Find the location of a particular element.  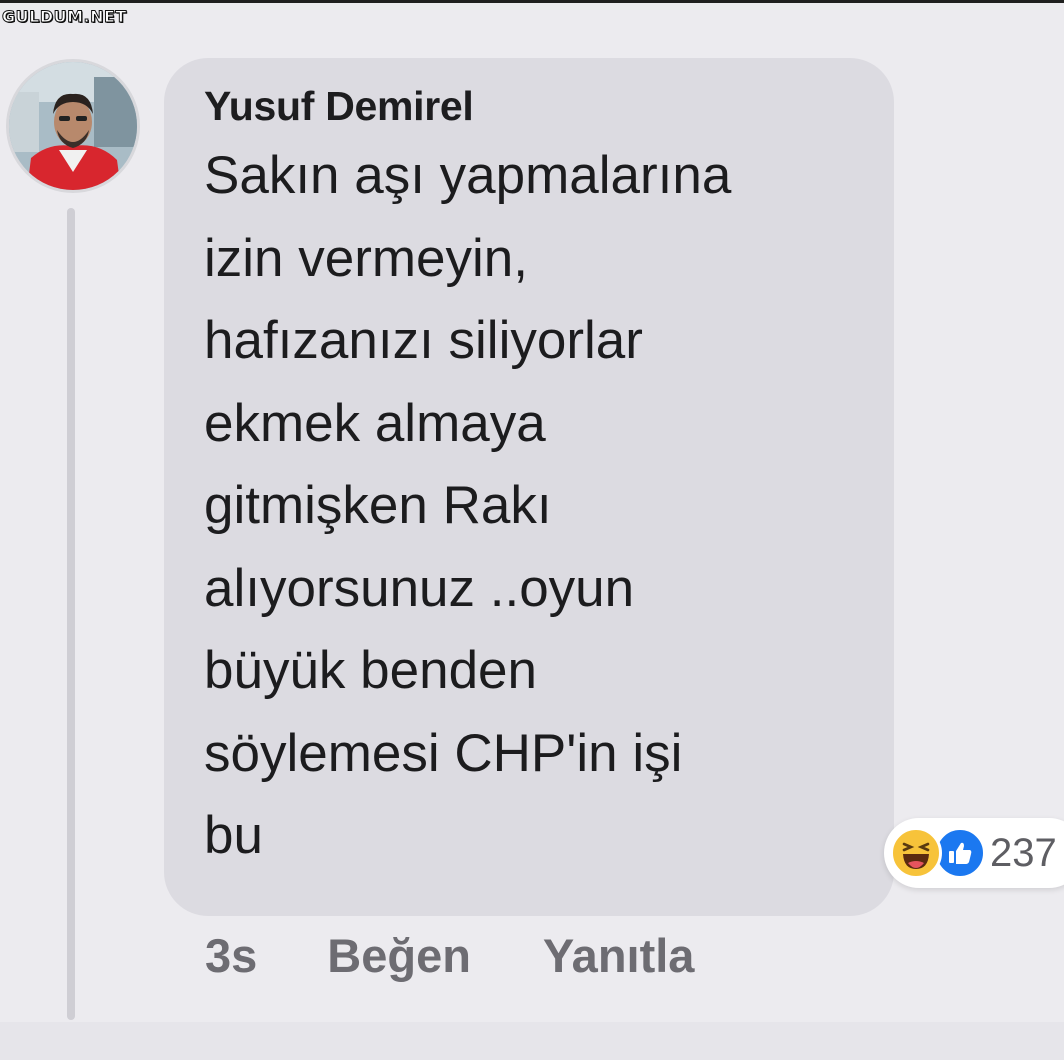

comment-actions: 3s Beğen Yanıtla is located at coordinates (449, 955).